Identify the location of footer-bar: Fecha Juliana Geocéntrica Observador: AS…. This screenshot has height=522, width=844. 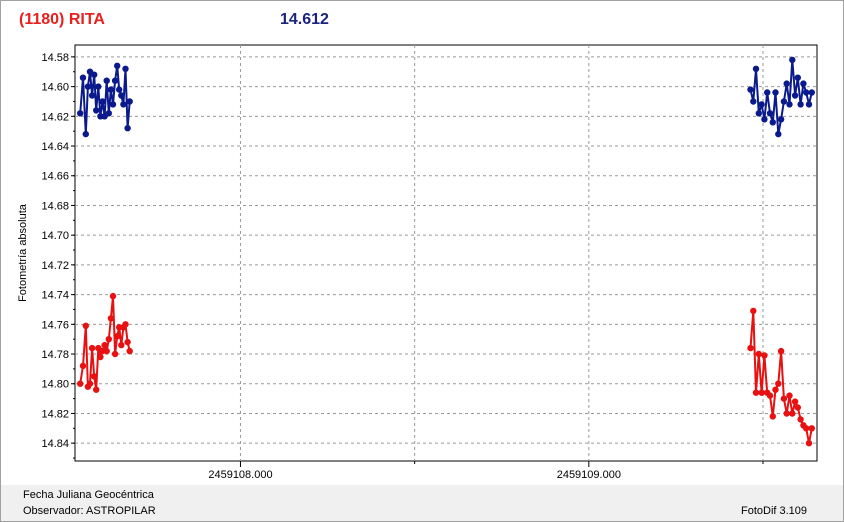
(422, 503).